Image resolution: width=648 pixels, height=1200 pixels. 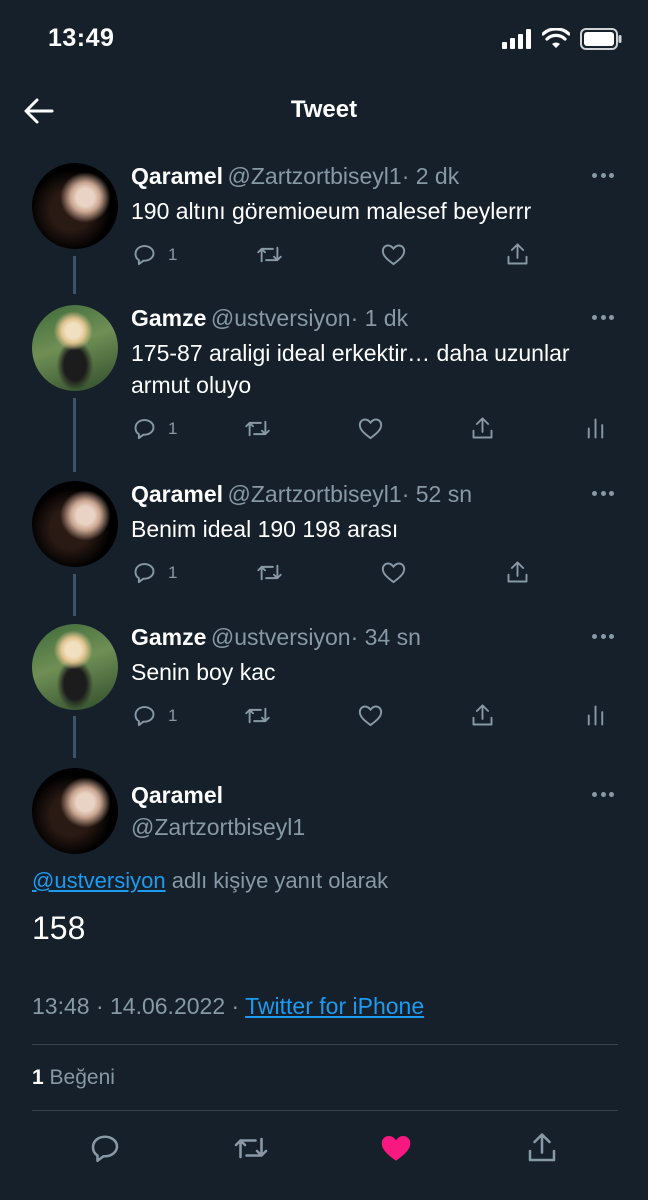 I want to click on tweet-time: · 1 dk, so click(x=379, y=318).